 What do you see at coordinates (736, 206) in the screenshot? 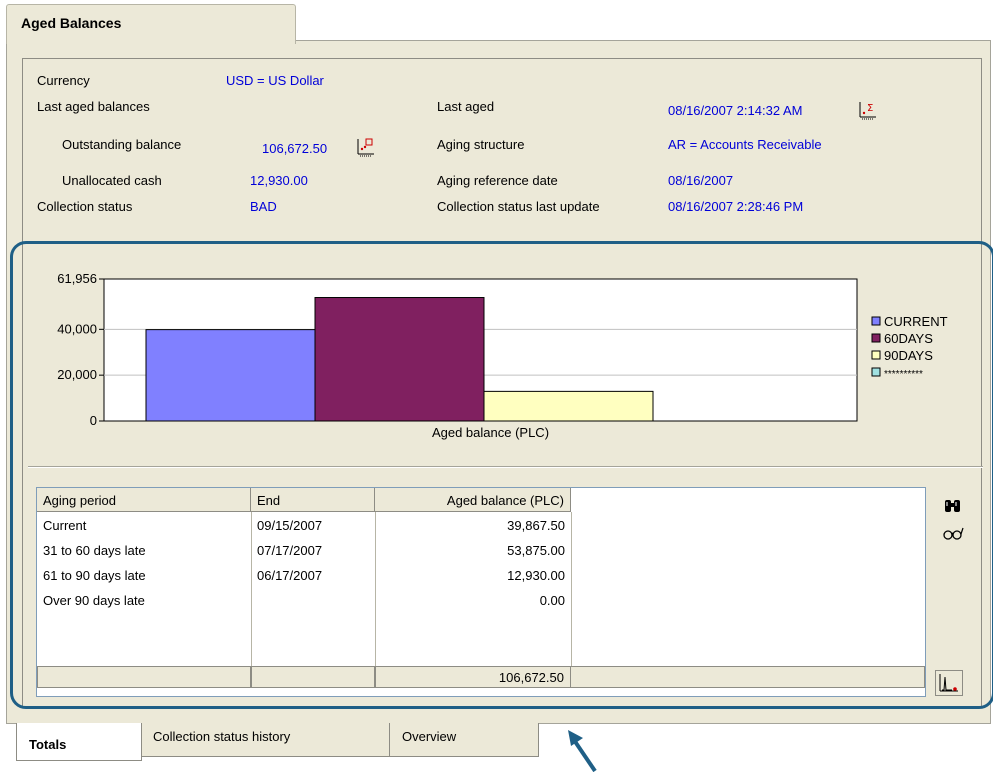
I see `collection-status-update-value: 08/16/2007 2:28:46 PM` at bounding box center [736, 206].